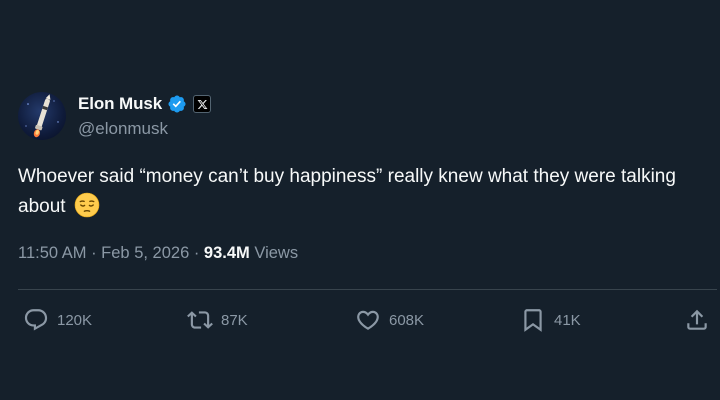  Describe the element at coordinates (202, 104) in the screenshot. I see `x-logo-icon` at that location.